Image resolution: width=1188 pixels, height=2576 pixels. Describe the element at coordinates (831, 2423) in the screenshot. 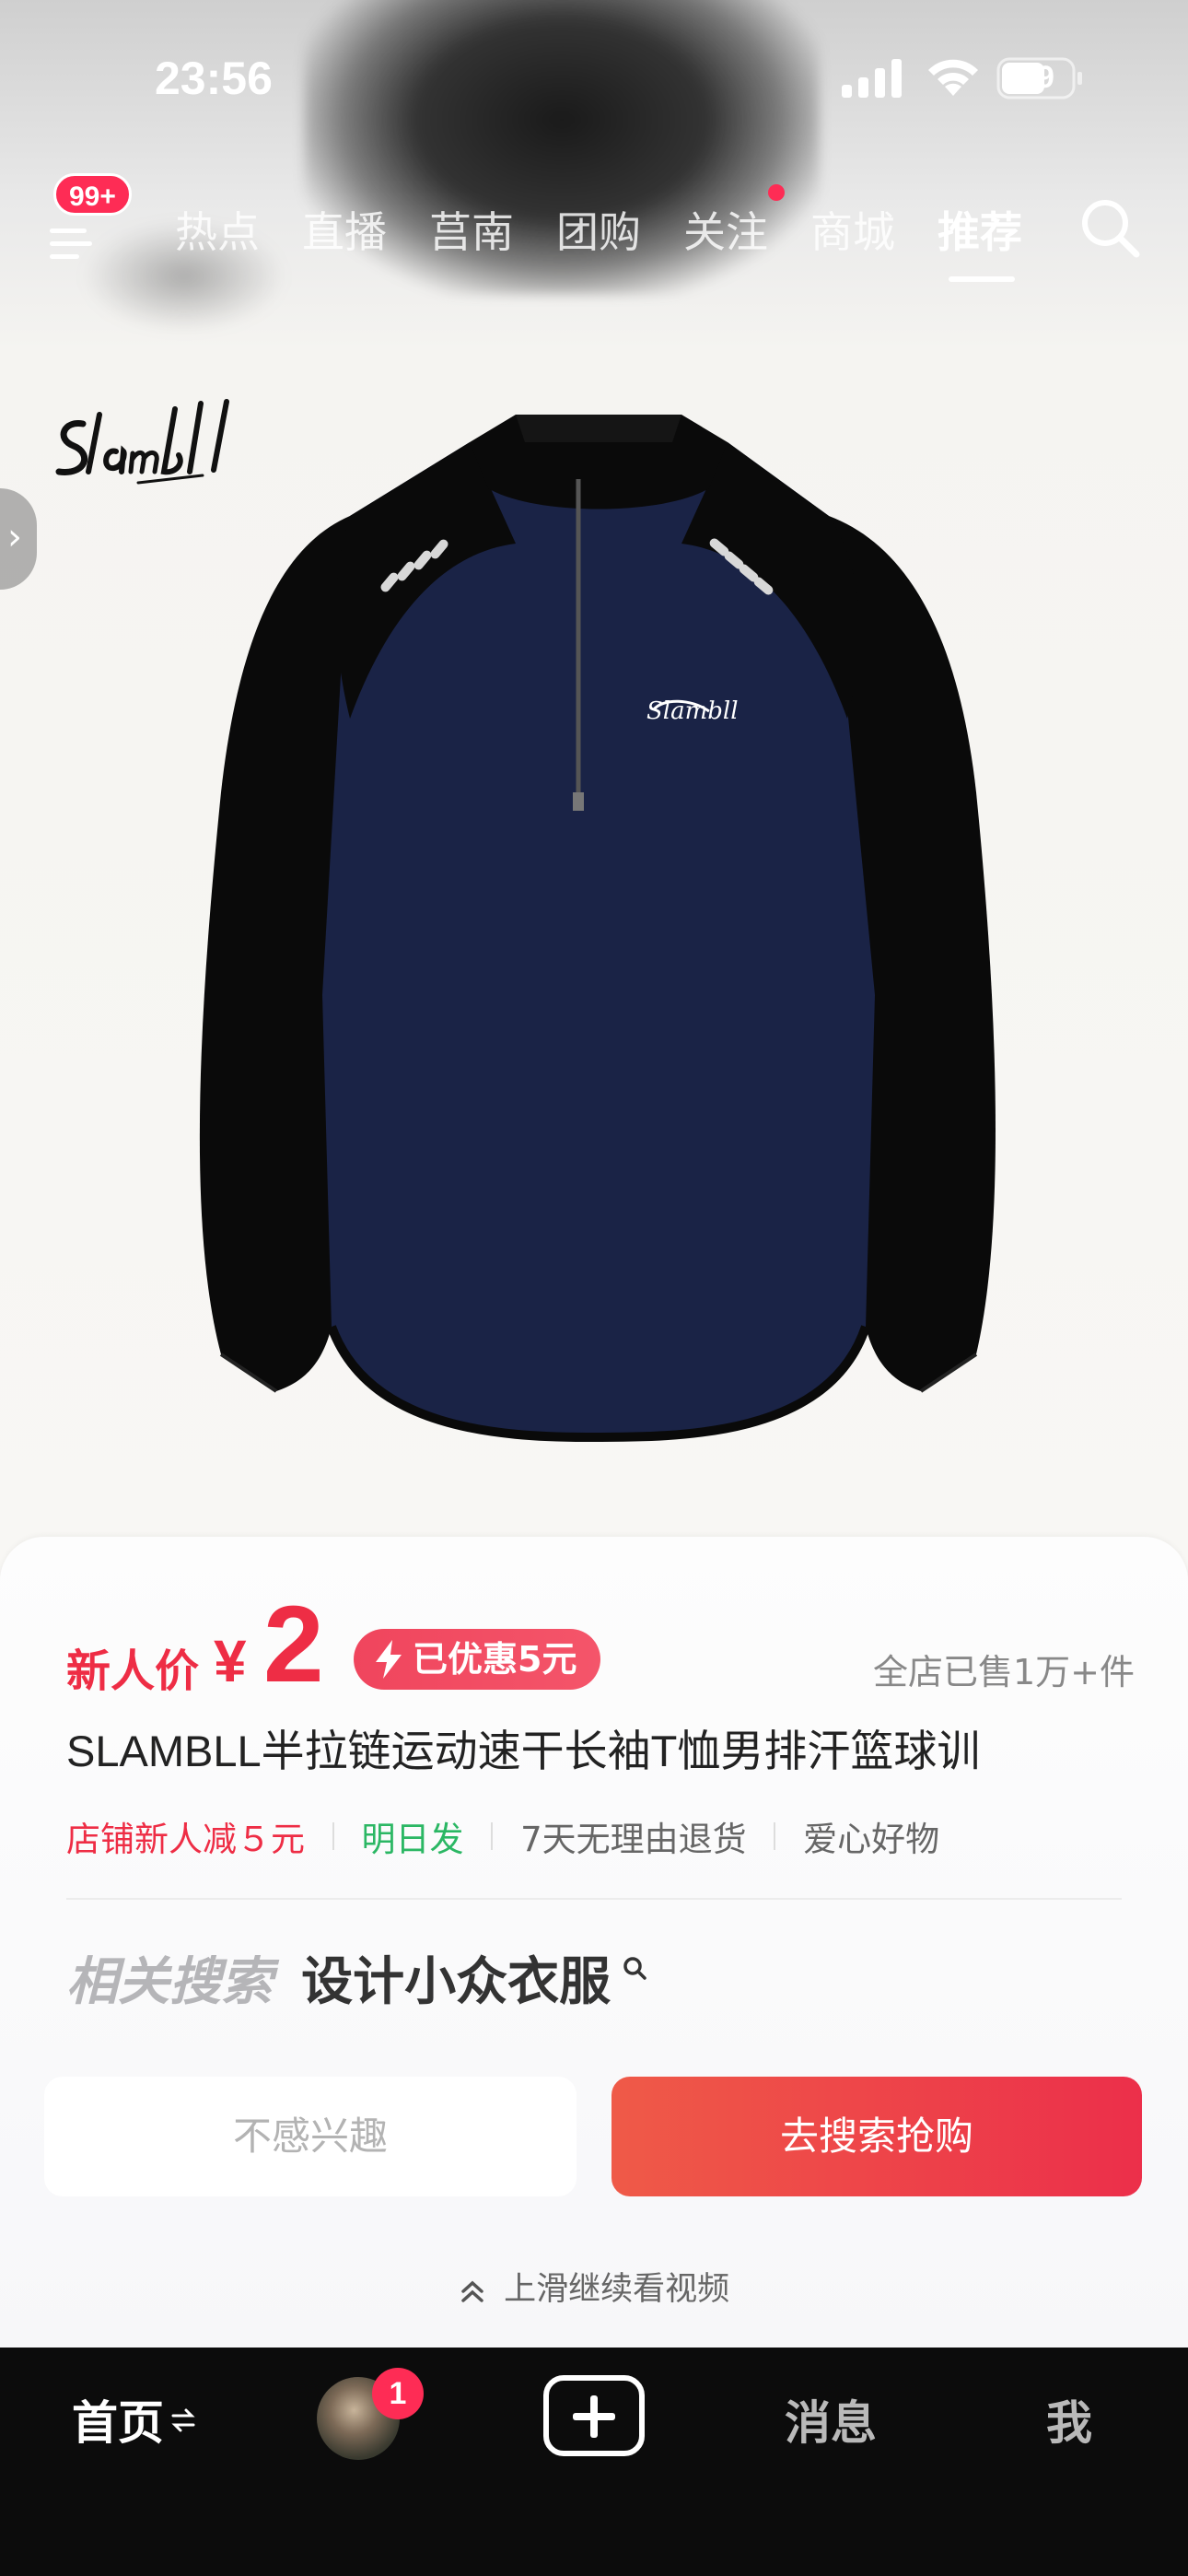

I see `tab-messages: 消息` at that location.